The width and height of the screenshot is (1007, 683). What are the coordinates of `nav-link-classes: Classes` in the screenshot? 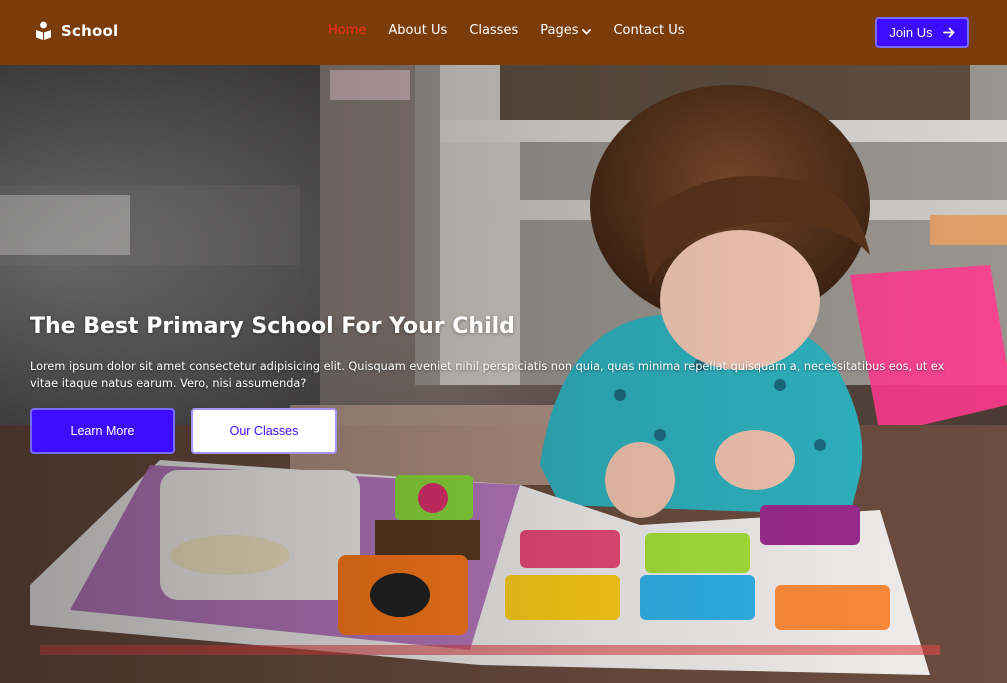 It's located at (493, 30).